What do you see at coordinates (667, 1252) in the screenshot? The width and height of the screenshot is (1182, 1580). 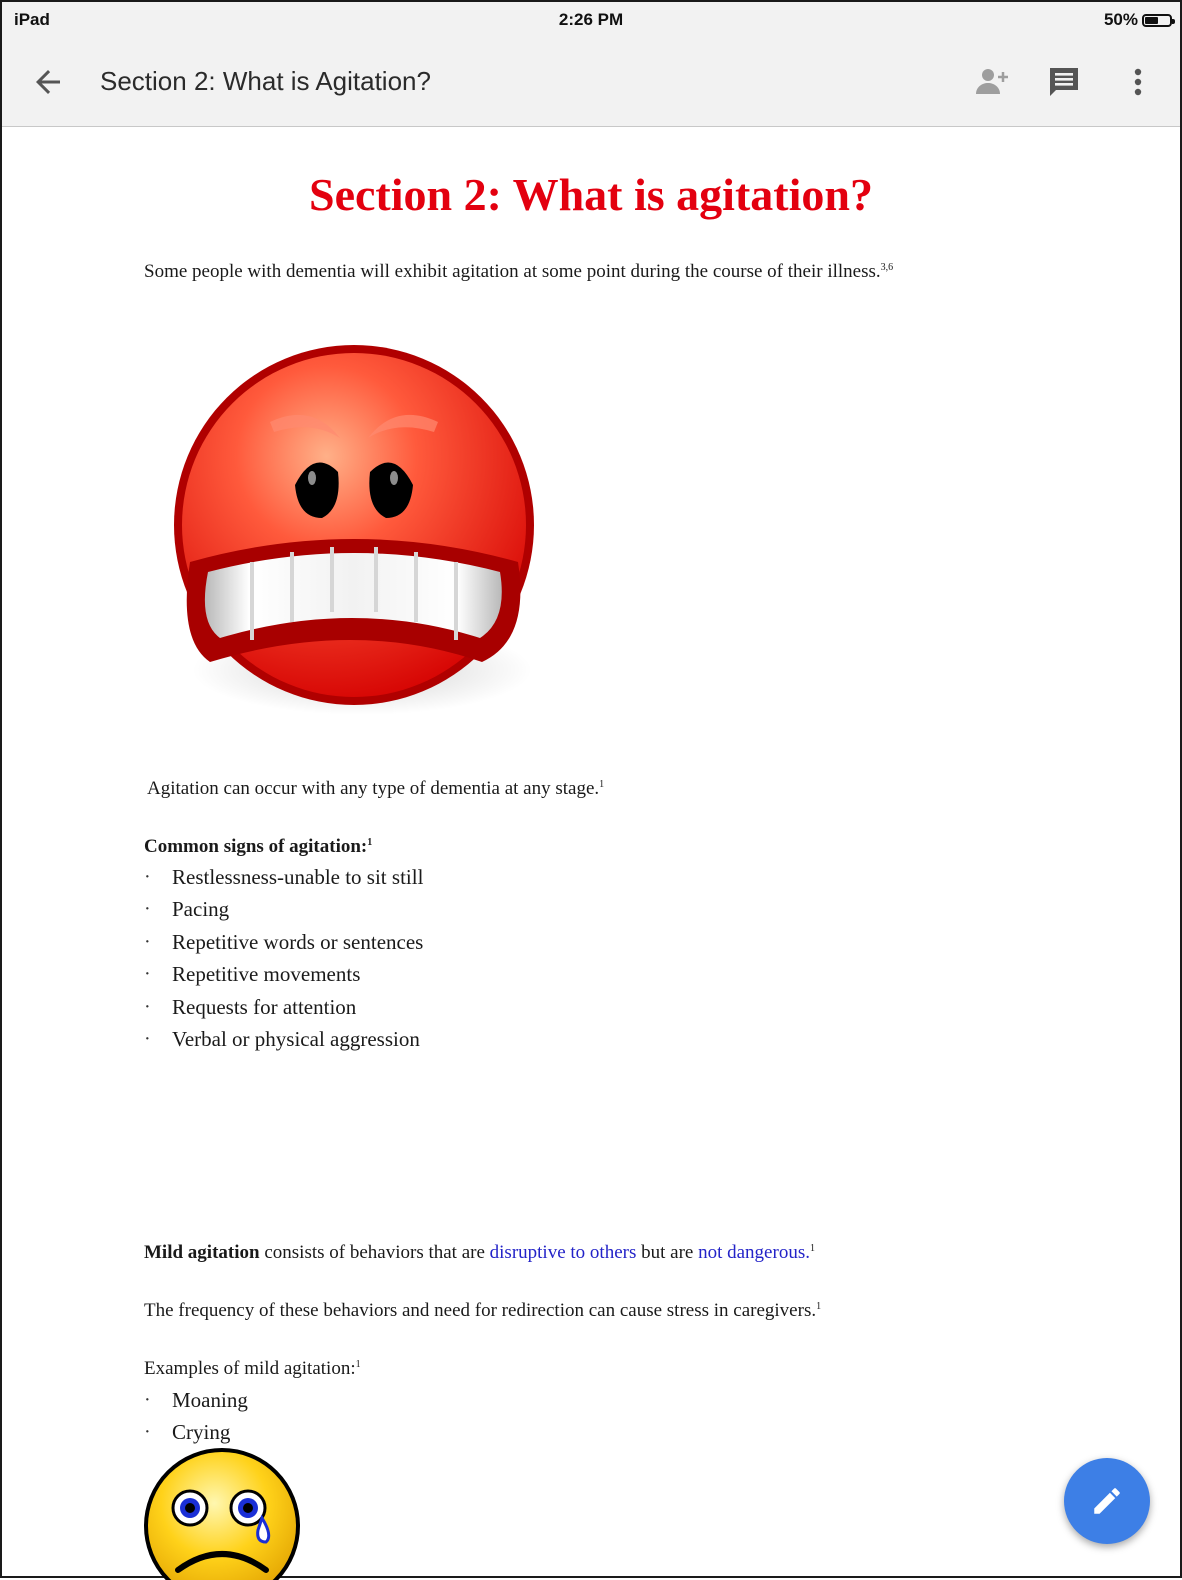 I see `mild-text-2: but are` at bounding box center [667, 1252].